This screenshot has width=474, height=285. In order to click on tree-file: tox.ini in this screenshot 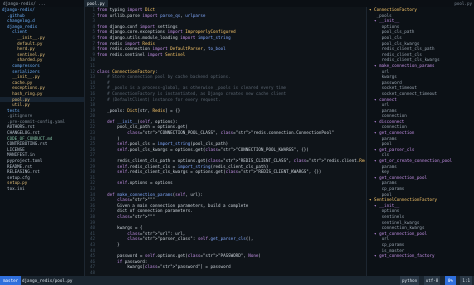, I will do `click(42, 189)`.